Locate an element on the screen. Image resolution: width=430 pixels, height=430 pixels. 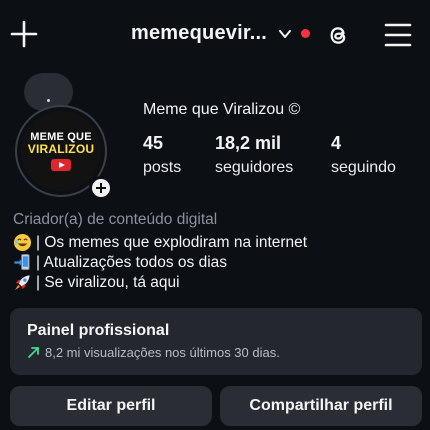
rocket-emoji-icon is located at coordinates (22, 283).